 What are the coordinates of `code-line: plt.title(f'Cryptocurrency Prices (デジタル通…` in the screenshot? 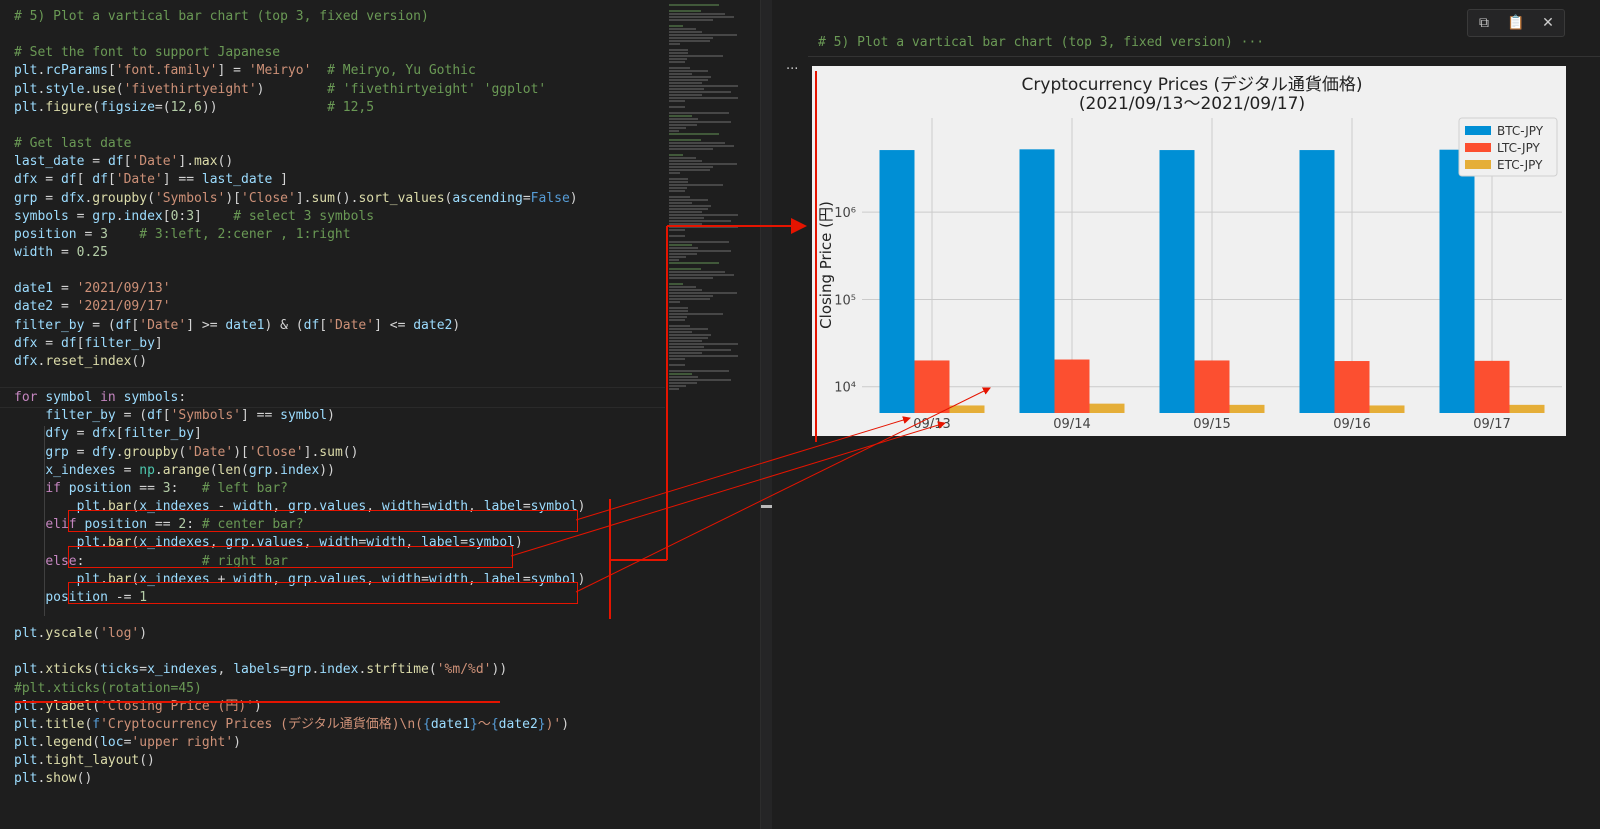 It's located at (291, 724).